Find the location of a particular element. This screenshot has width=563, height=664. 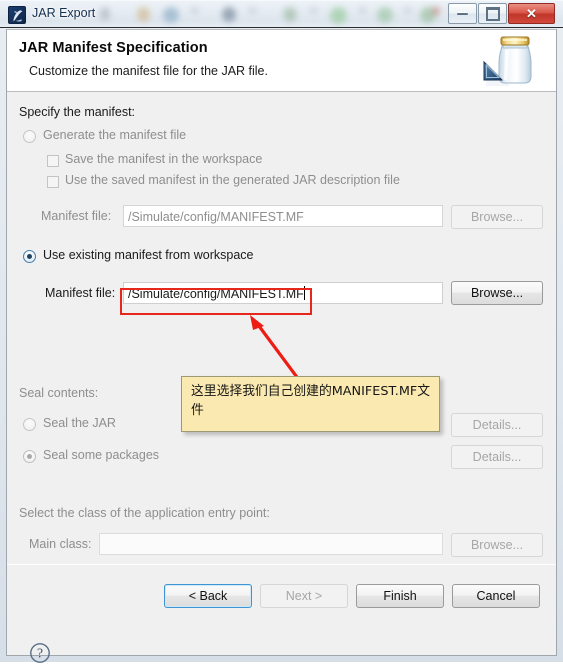

window-title-bar: JAR Export ✕ is located at coordinates (281, 14).